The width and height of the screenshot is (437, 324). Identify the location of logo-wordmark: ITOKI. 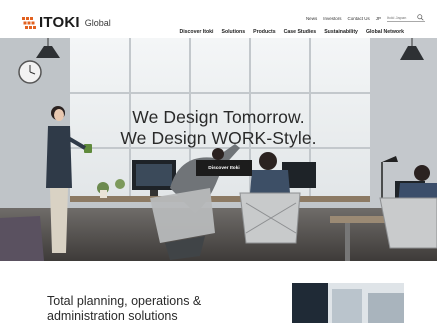
(59, 22).